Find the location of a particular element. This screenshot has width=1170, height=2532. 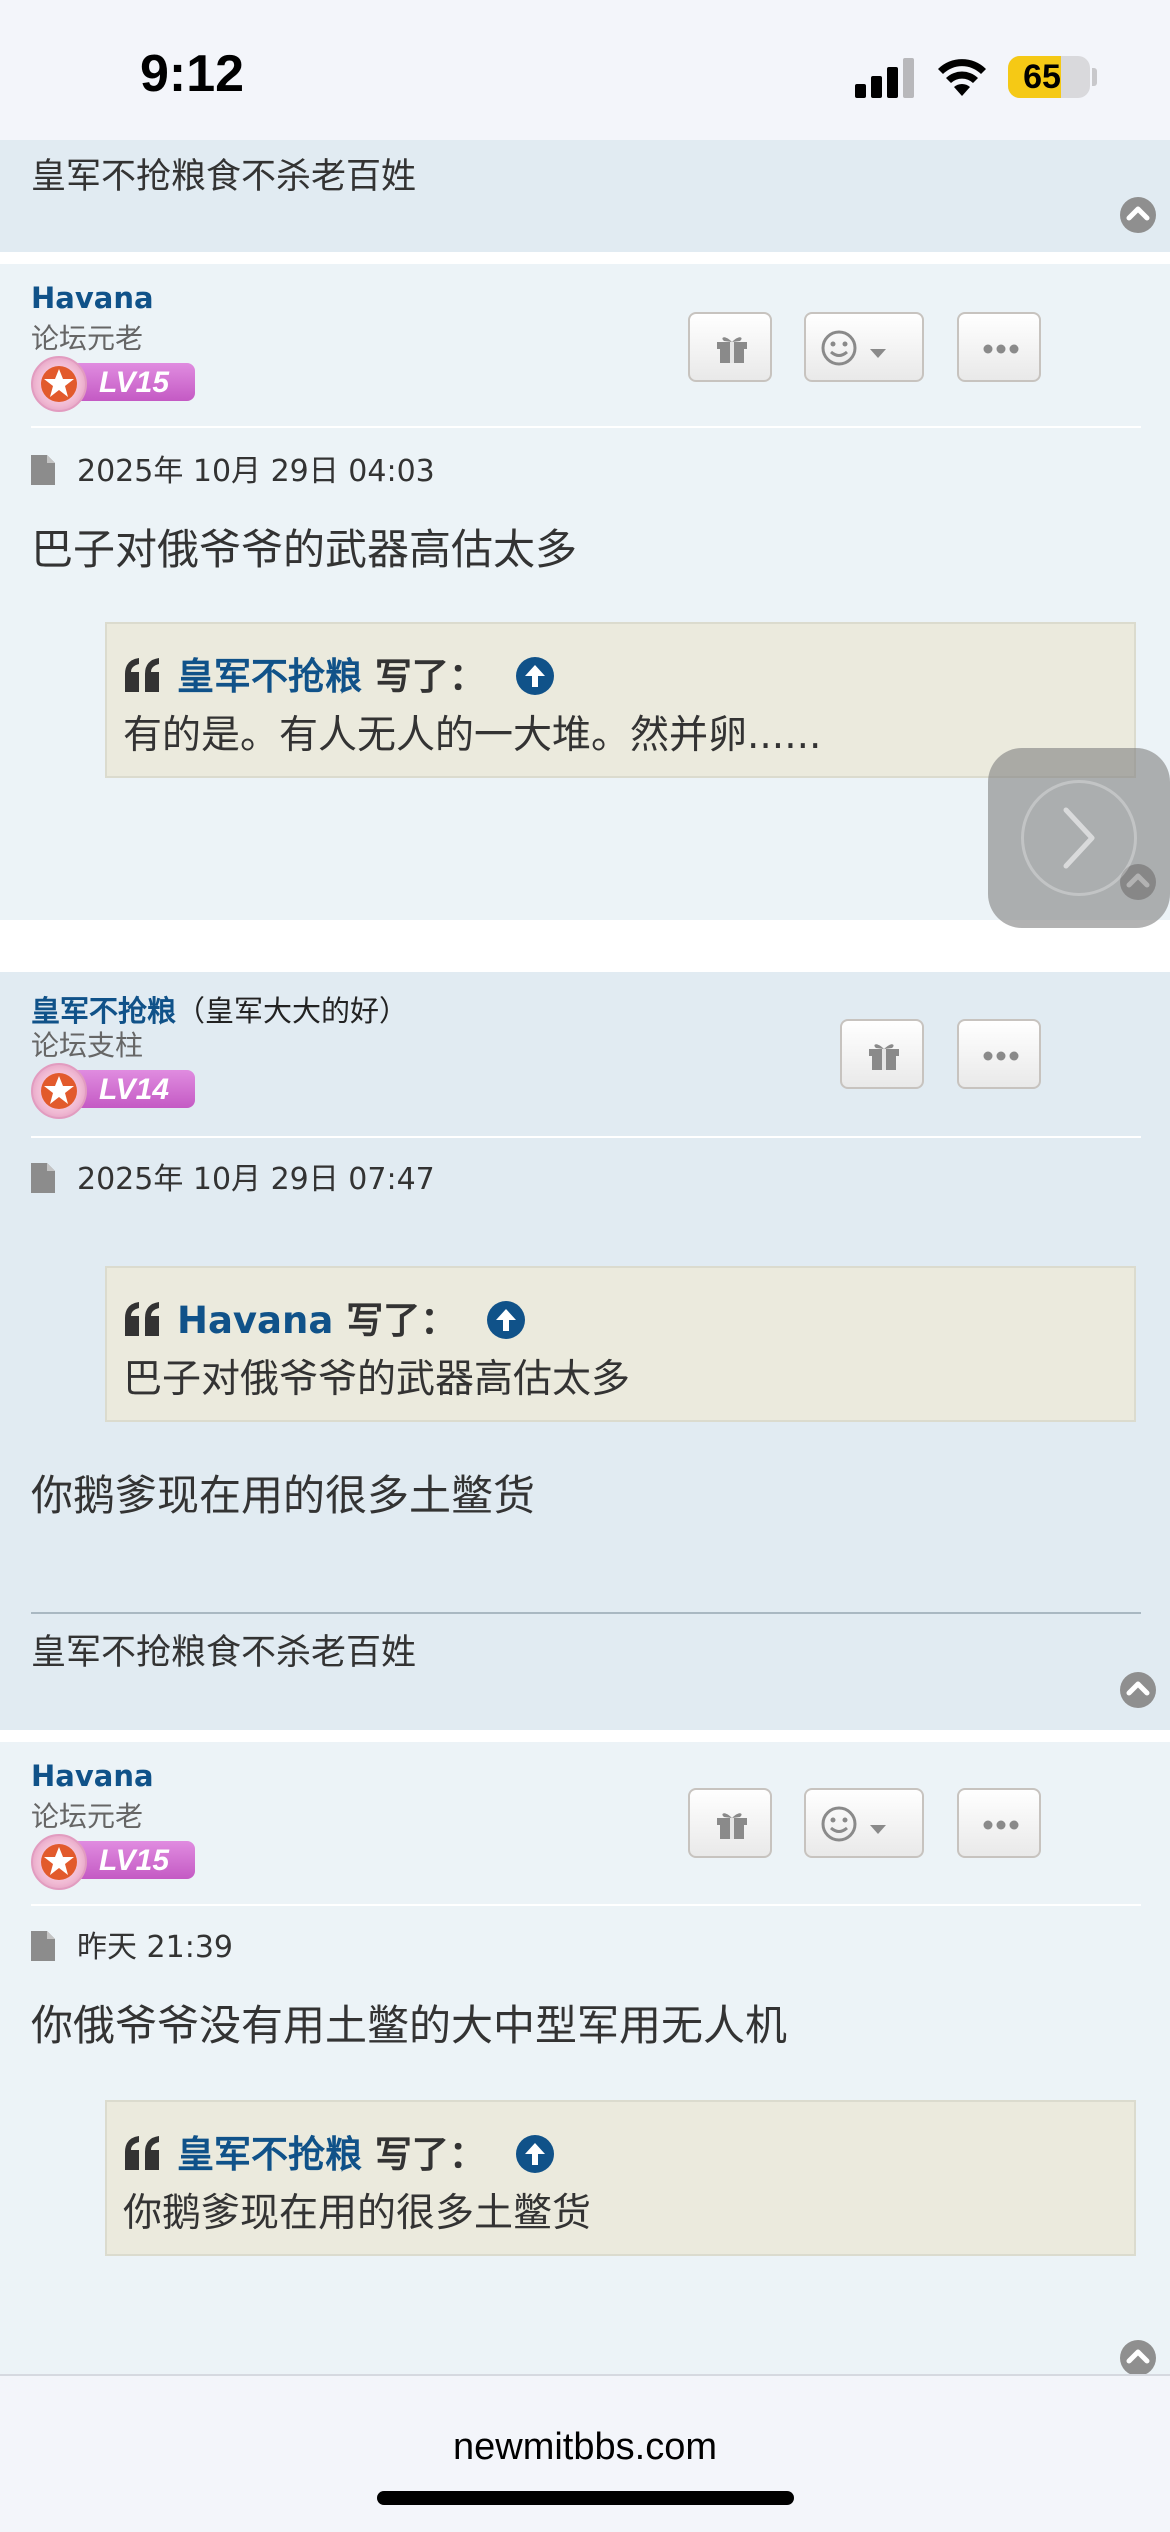

status-time: 9:12 is located at coordinates (192, 74).